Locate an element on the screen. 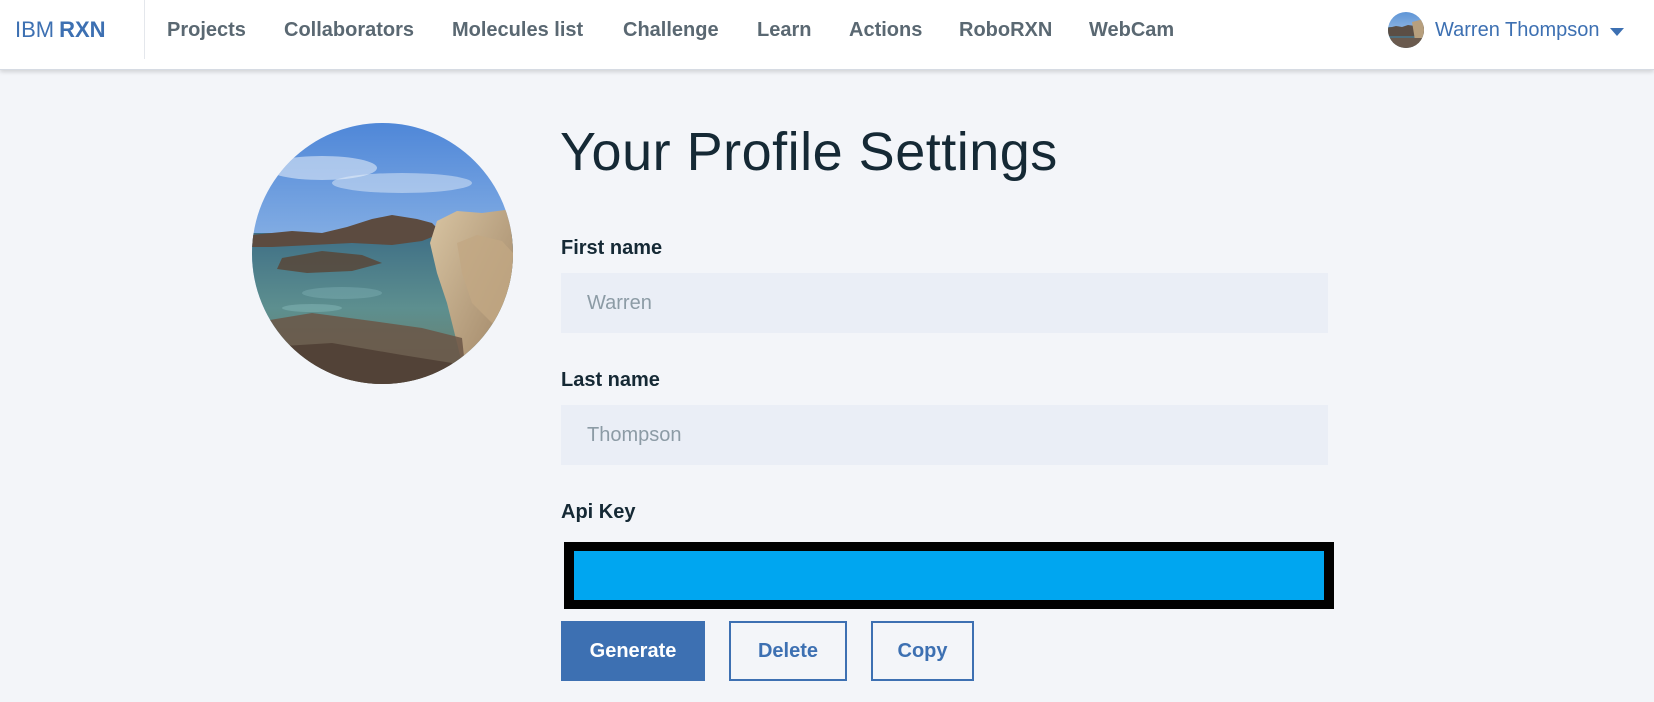 Image resolution: width=1654 pixels, height=702 pixels. api-key-field is located at coordinates (949, 575).